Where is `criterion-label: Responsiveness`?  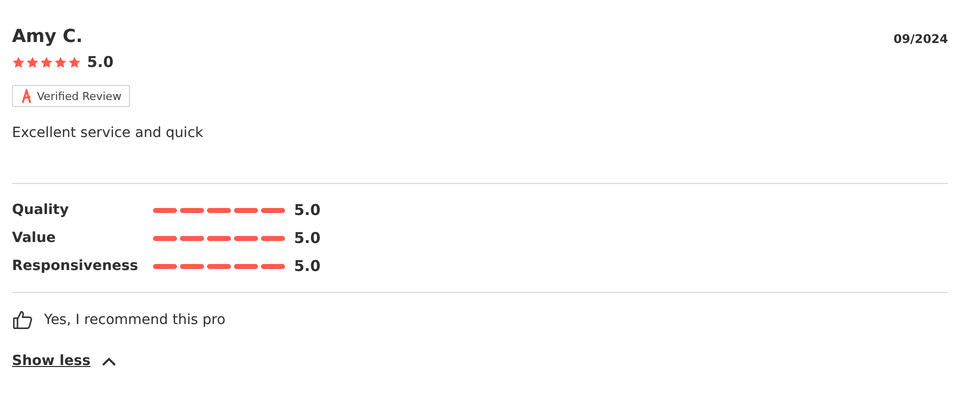 criterion-label: Responsiveness is located at coordinates (76, 266).